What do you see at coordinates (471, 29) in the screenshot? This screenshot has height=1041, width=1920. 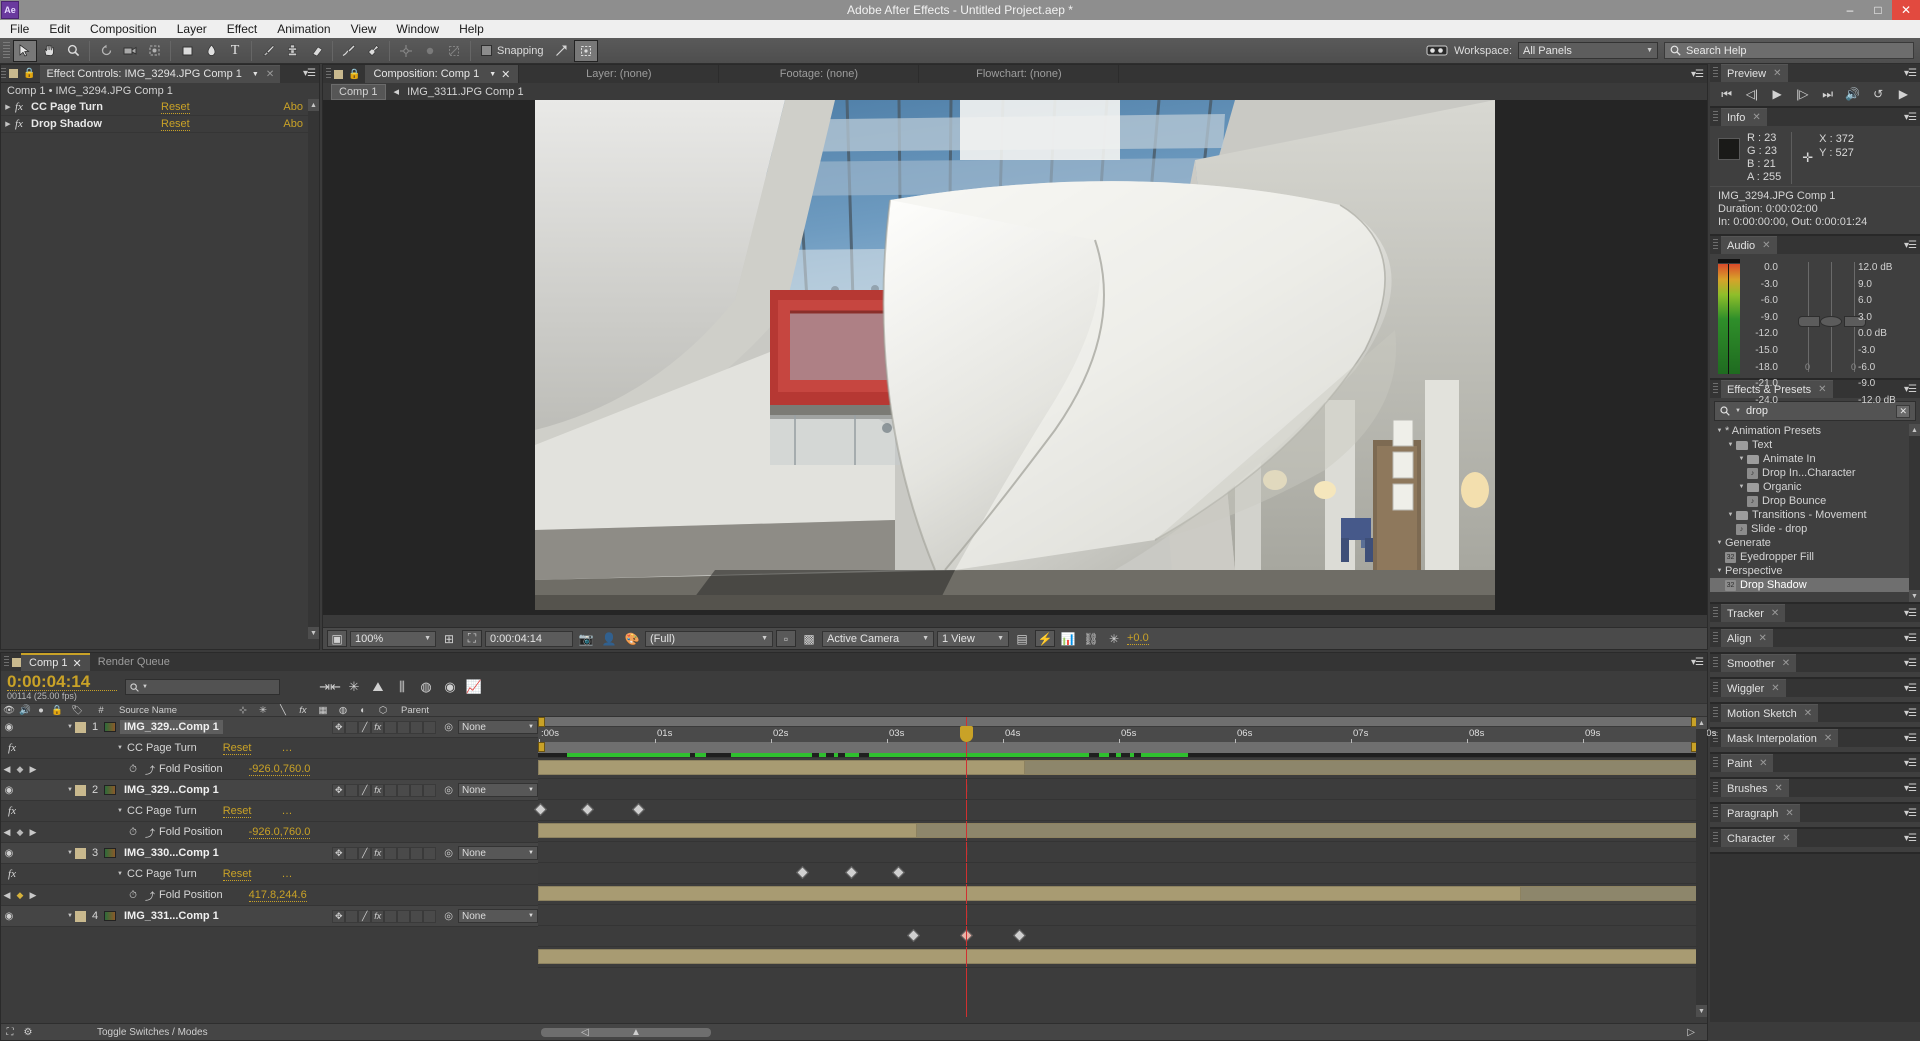 I see `menu-item-help: Help` at bounding box center [471, 29].